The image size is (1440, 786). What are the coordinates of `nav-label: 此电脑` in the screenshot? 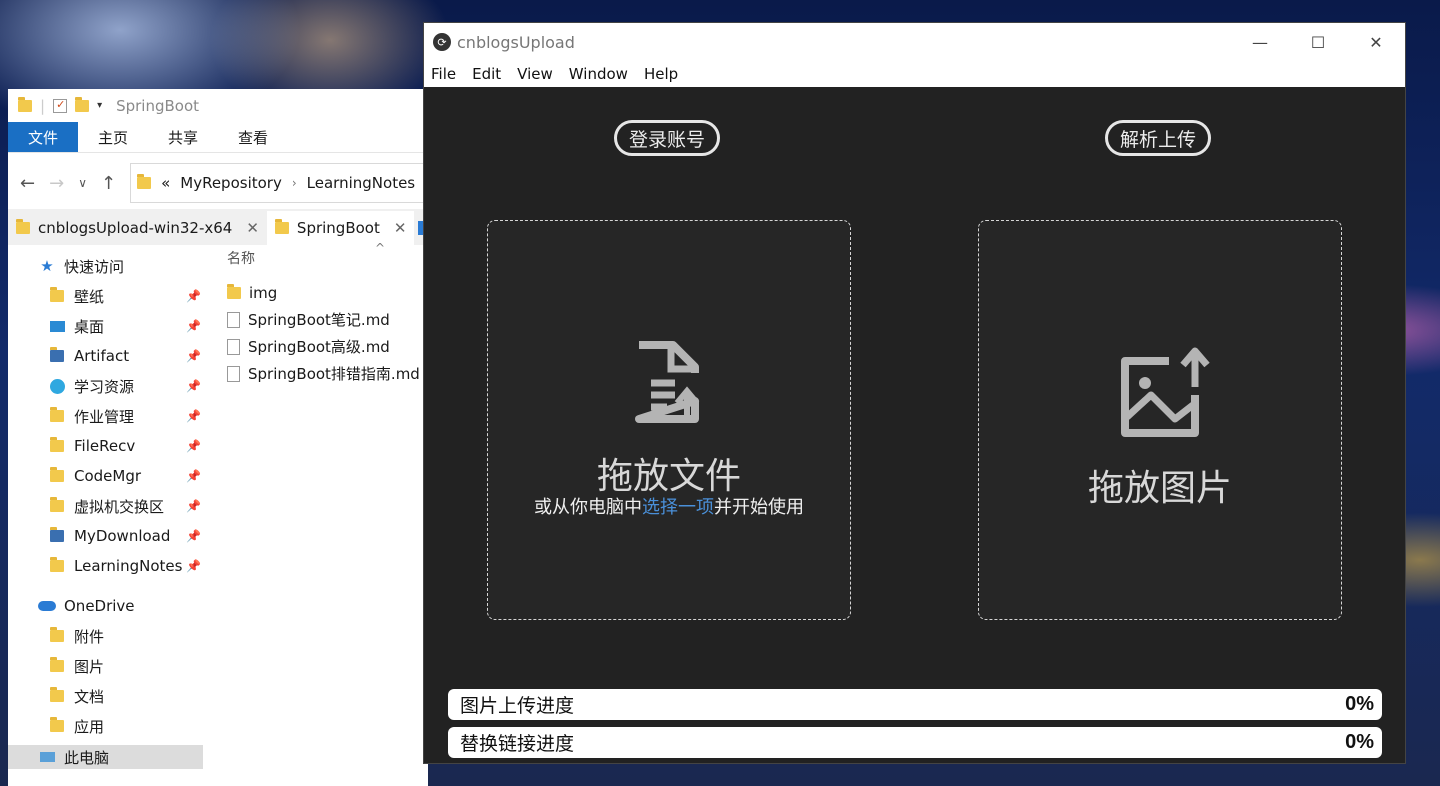 It's located at (87, 757).